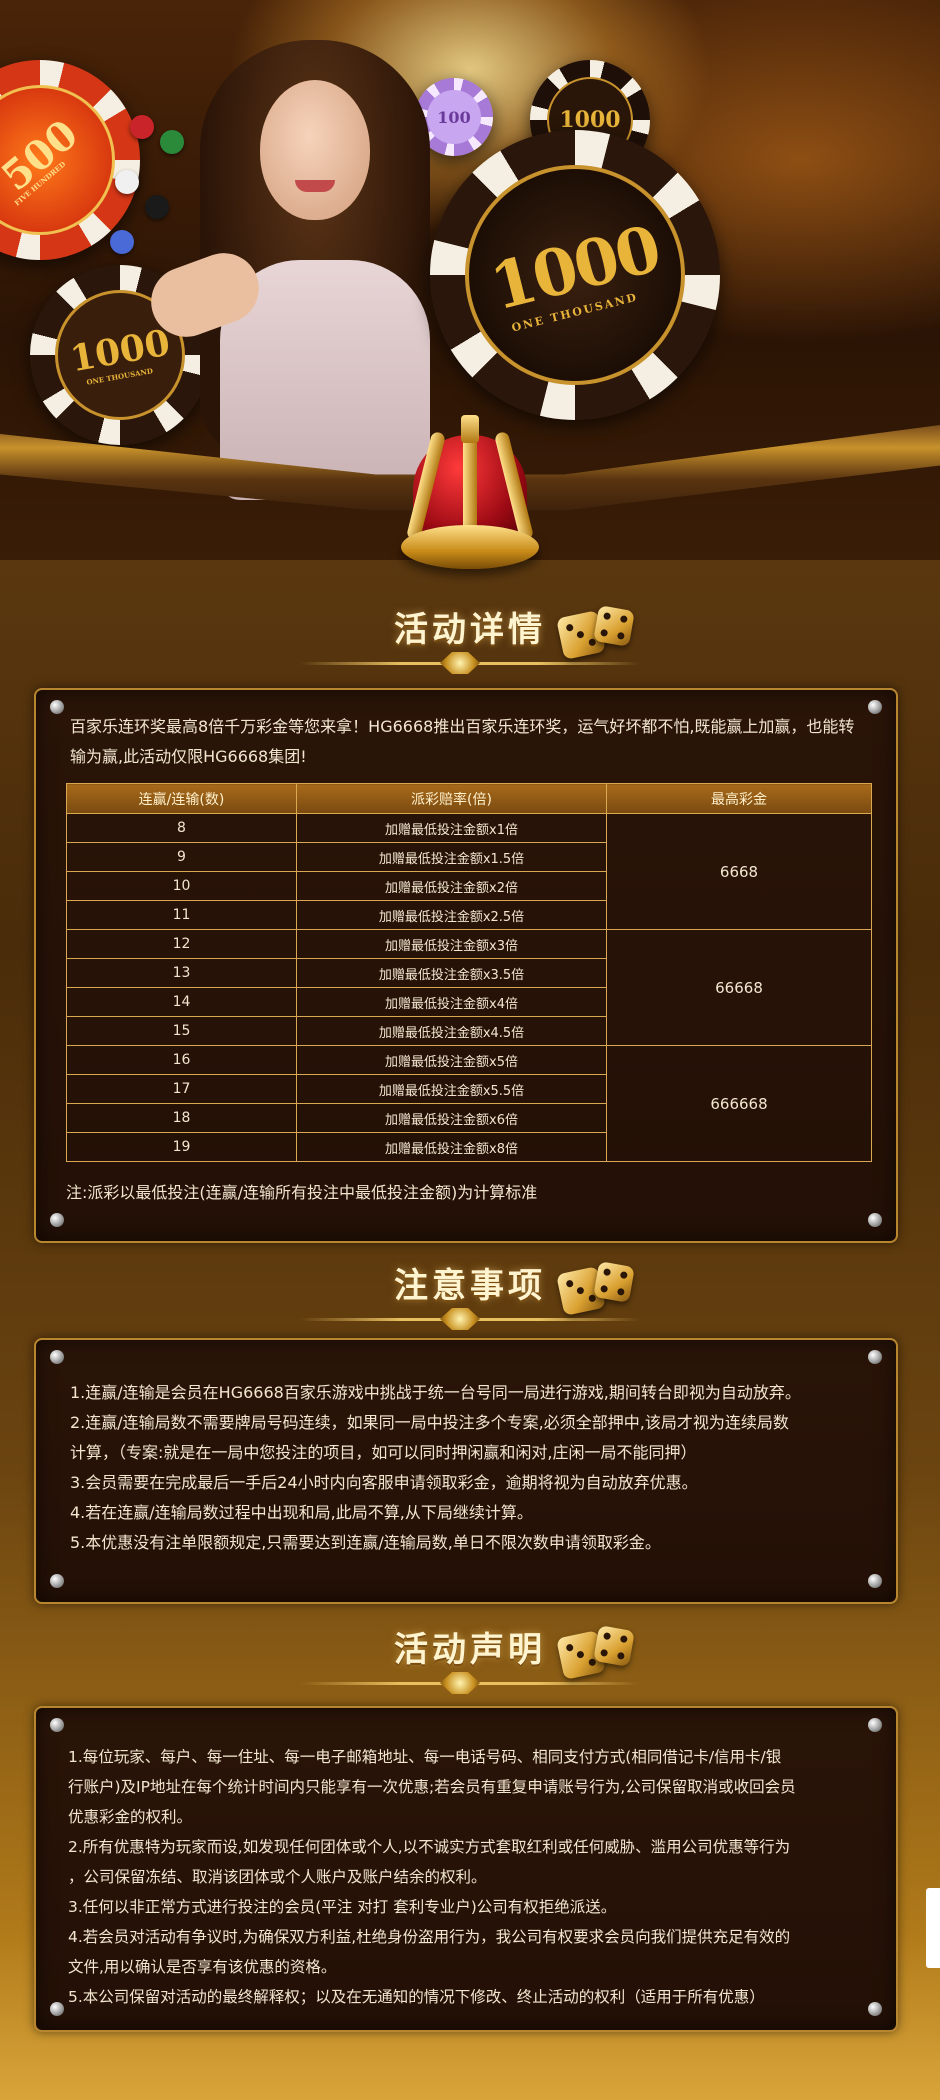 The height and width of the screenshot is (2100, 940). What do you see at coordinates (451, 1060) in the screenshot?
I see `row-bonus: 加赠最低投注金额x5倍` at bounding box center [451, 1060].